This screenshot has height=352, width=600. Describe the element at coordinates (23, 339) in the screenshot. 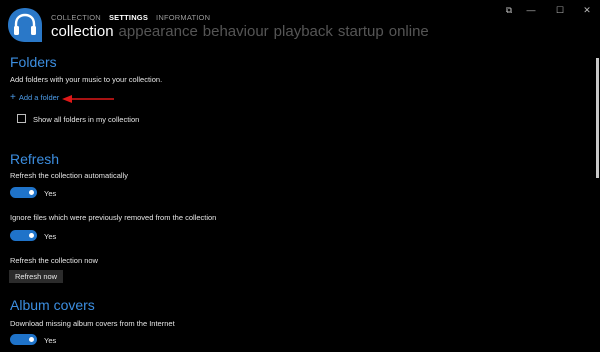

I see `download-covers-toggle` at that location.